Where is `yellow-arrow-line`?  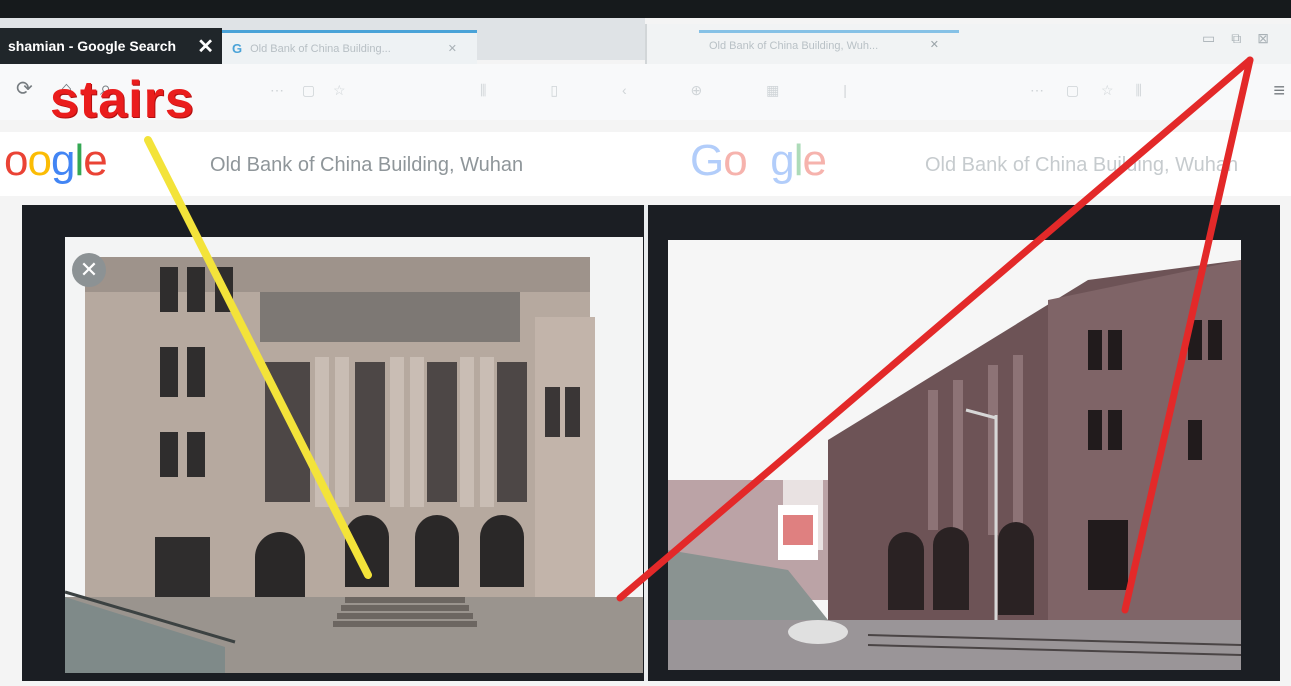 yellow-arrow-line is located at coordinates (258, 357).